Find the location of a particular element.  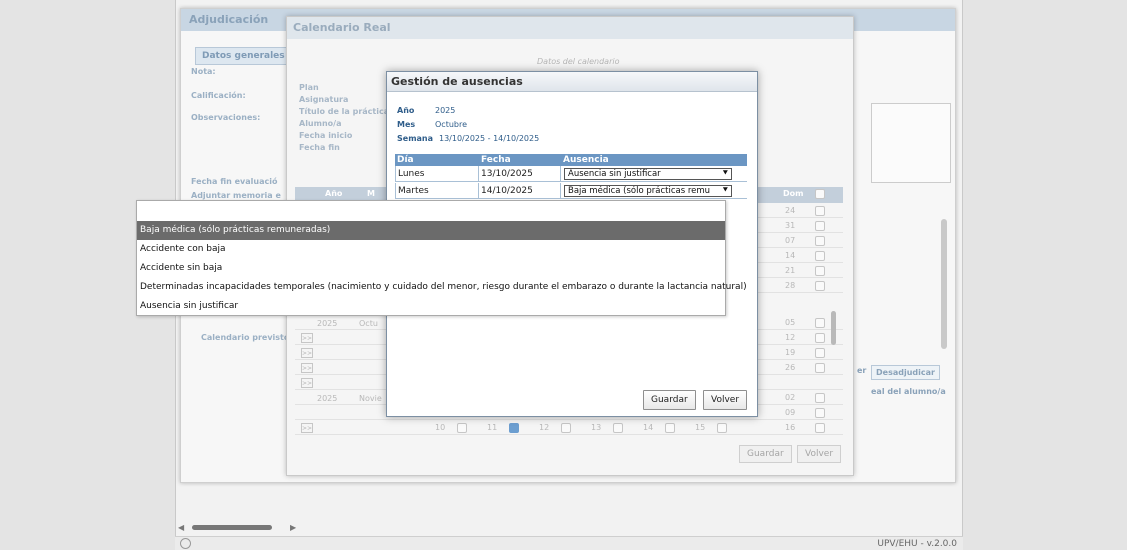

partial-button: er is located at coordinates (861, 370).